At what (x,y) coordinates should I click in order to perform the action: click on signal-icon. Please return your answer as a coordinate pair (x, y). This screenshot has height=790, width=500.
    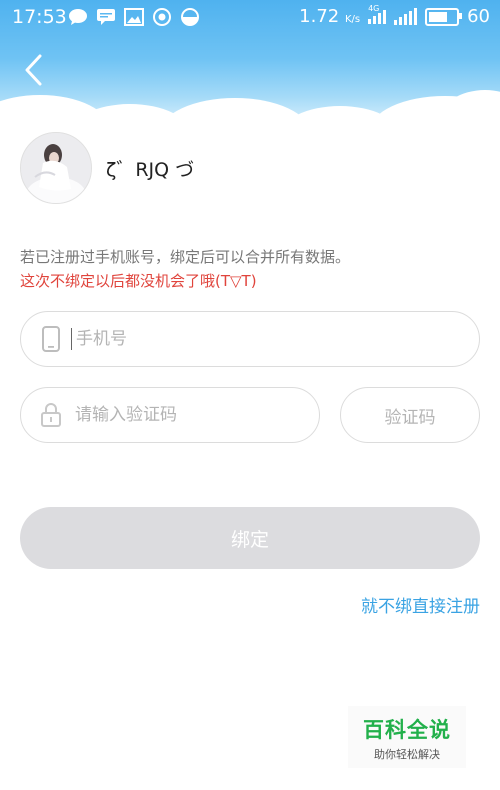
    Looking at the image, I should click on (406, 16).